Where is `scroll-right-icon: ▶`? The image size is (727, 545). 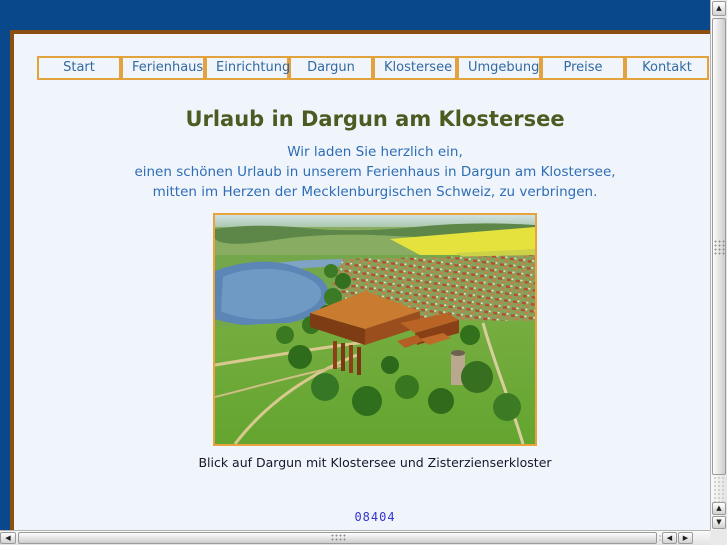 scroll-right-icon: ▶ is located at coordinates (685, 537).